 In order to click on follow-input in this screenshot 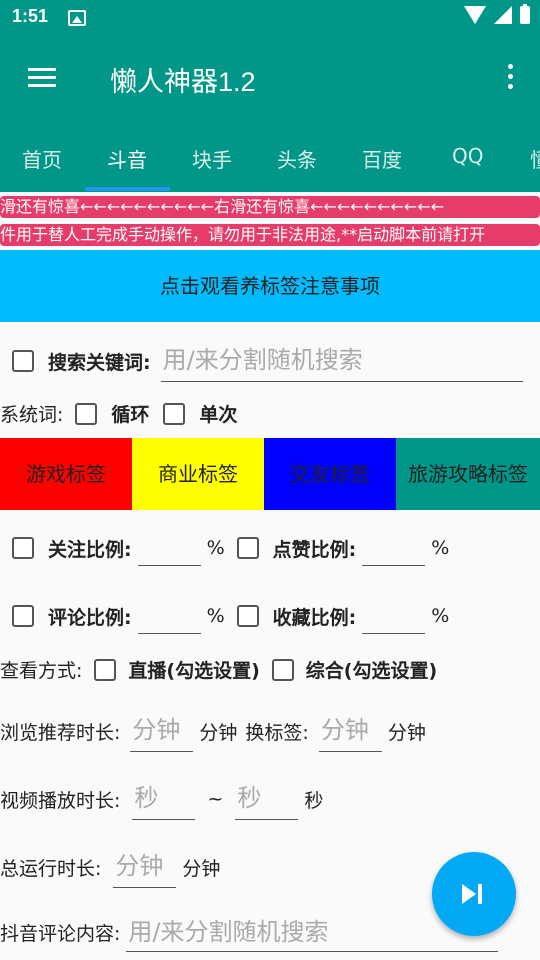, I will do `click(169, 548)`.